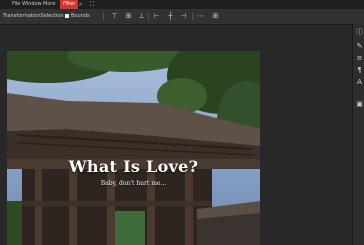 This screenshot has width=364, height=245. Describe the element at coordinates (67, 15) in the screenshot. I see `checkbox-icon` at that location.